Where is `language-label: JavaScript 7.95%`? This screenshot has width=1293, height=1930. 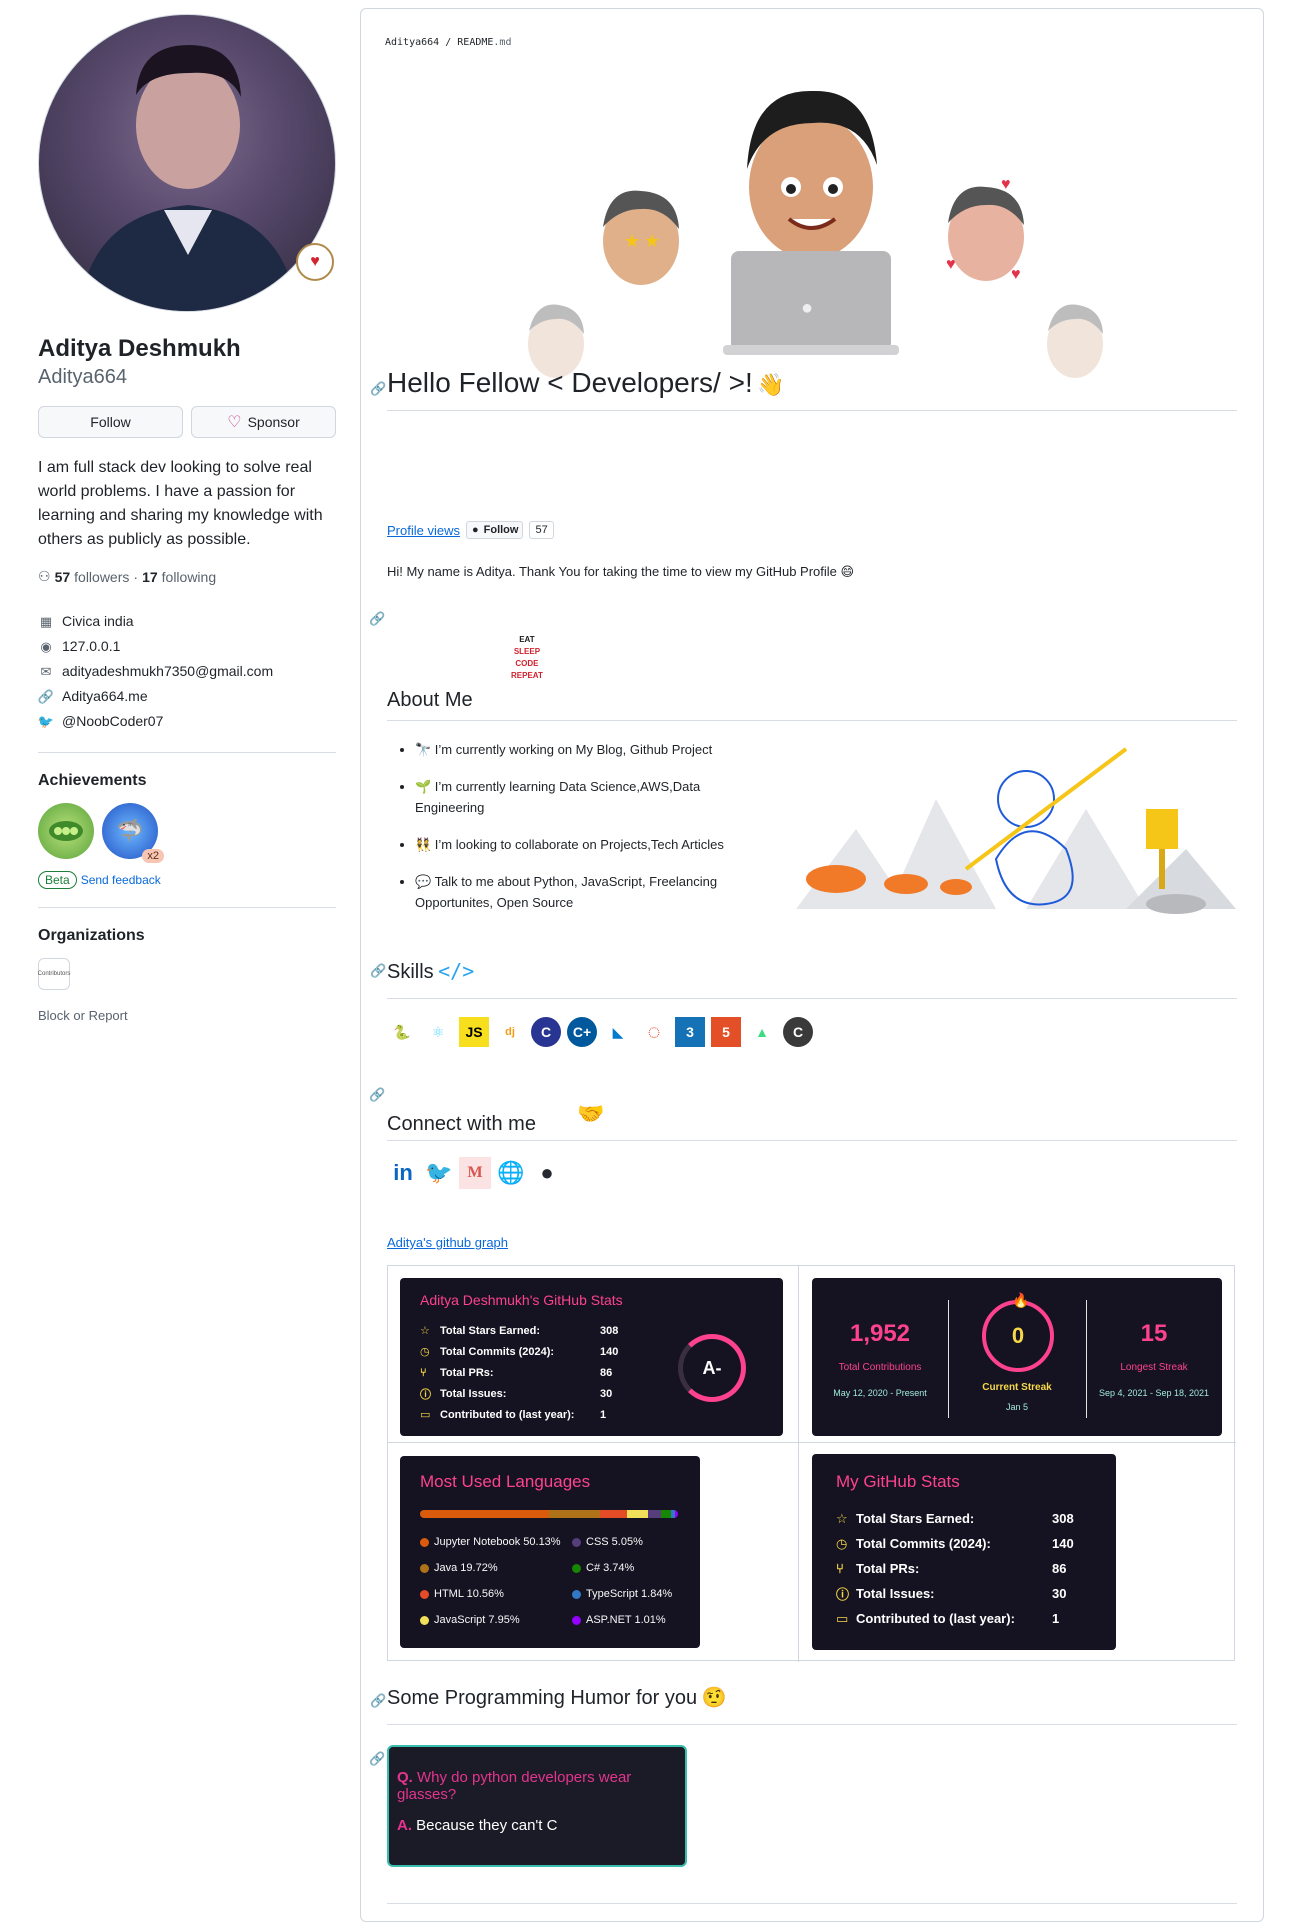
language-label: JavaScript 7.95% is located at coordinates (477, 1620).